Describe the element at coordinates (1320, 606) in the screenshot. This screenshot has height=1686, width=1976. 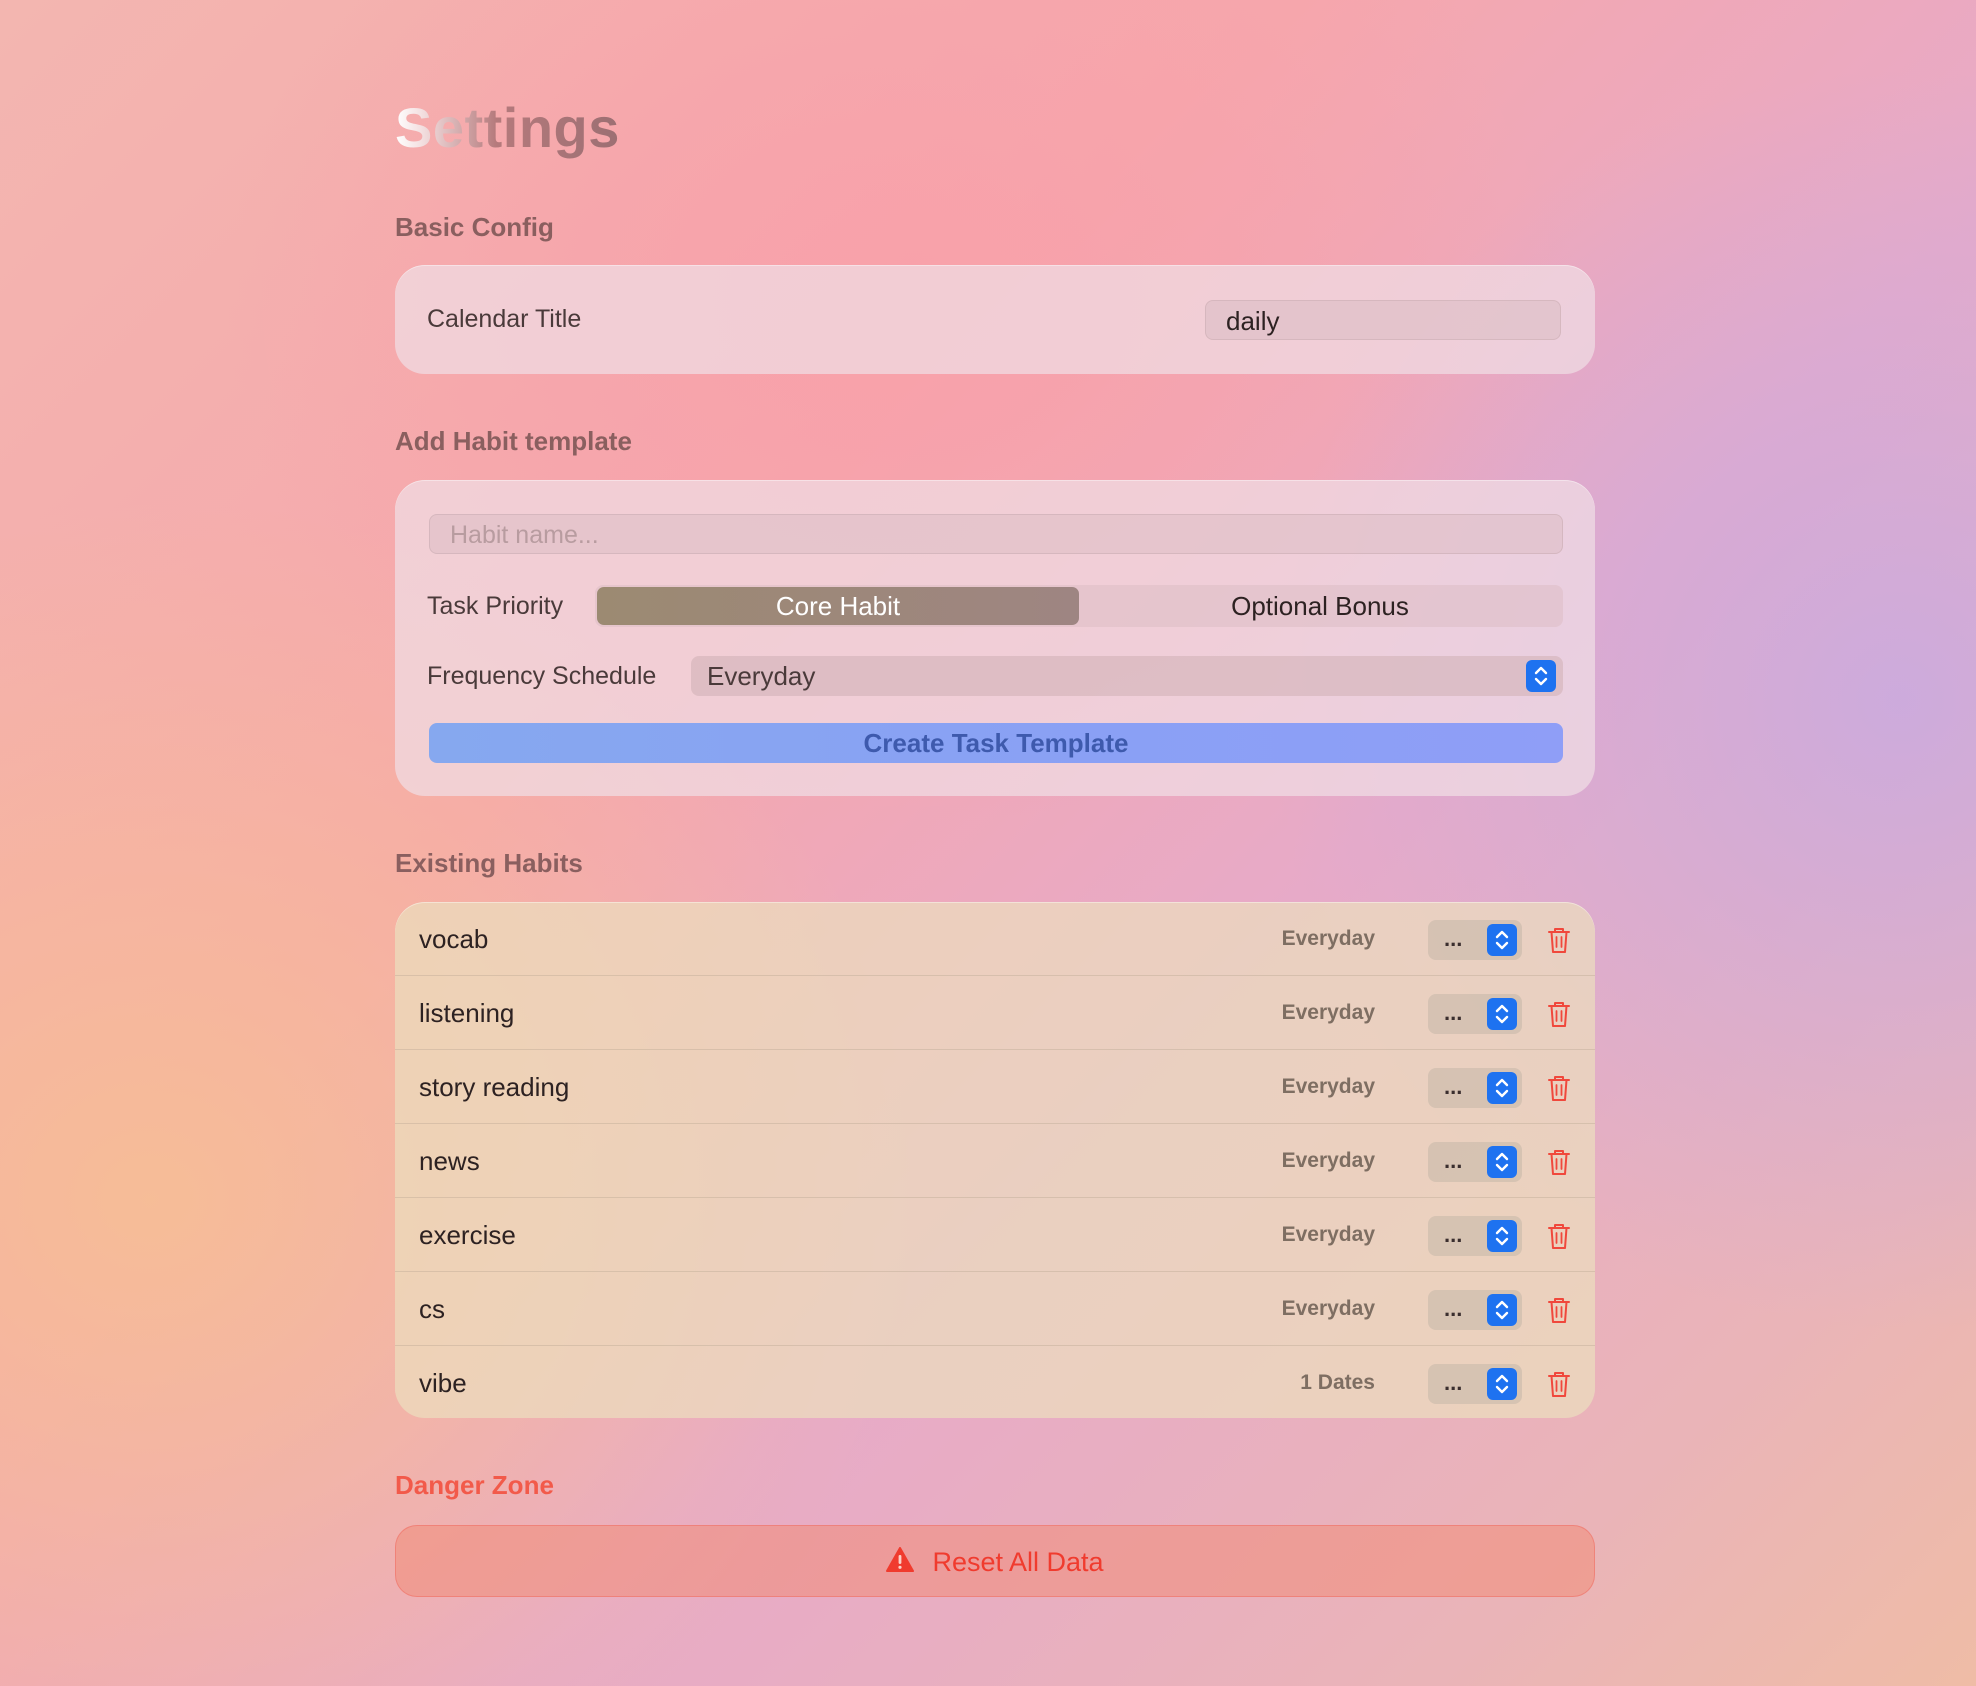
I see `priority-optional-bonus-option: Optional Bonus` at that location.